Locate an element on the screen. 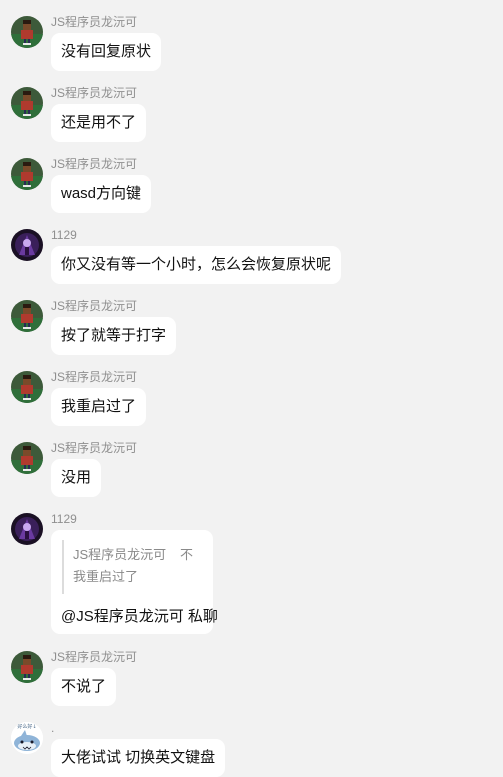  message-bubble: 还是用不了 is located at coordinates (99, 123).